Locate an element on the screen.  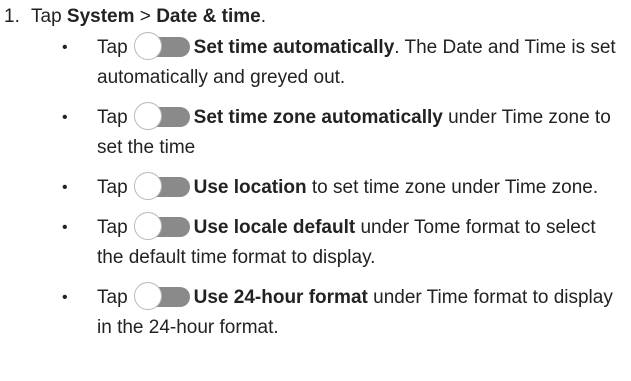
step-1: 1. Tap System > Date & time. is located at coordinates (315, 16).